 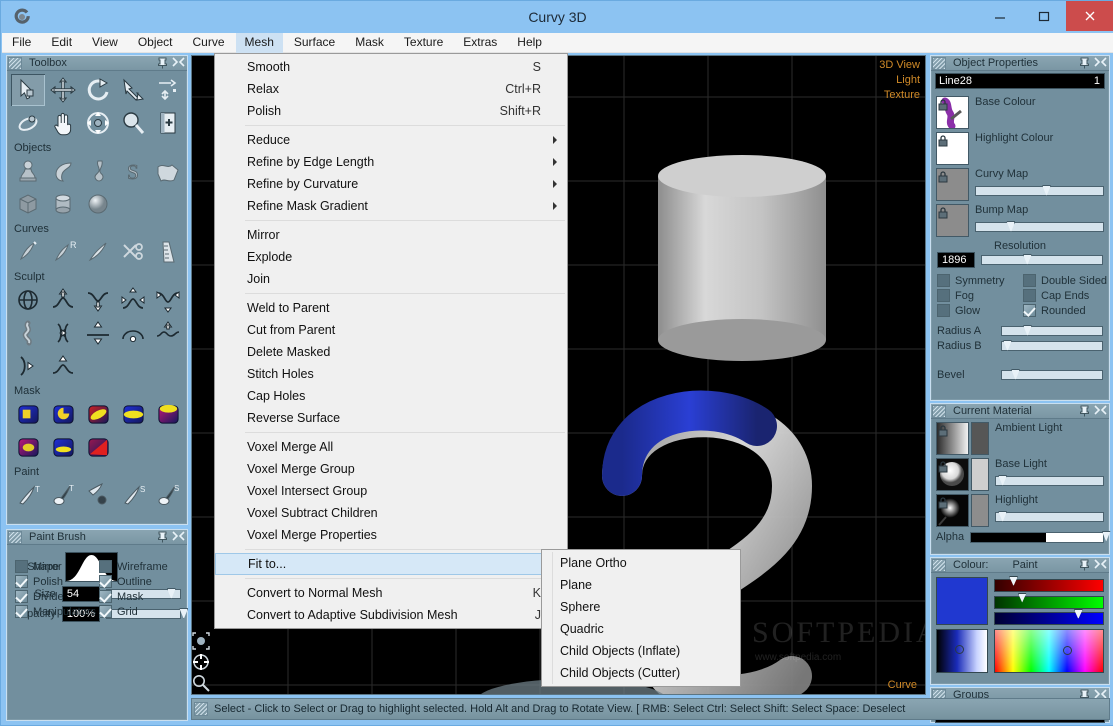 I want to click on submenu-item-plane: Plane, so click(x=641, y=585).